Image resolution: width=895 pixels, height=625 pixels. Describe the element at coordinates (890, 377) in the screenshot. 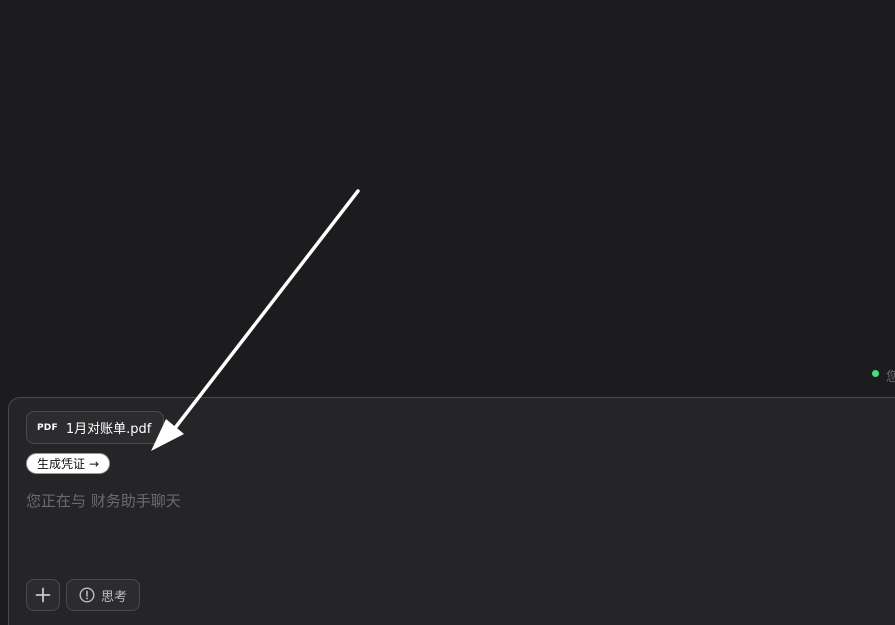

I see `status-text: 您` at that location.